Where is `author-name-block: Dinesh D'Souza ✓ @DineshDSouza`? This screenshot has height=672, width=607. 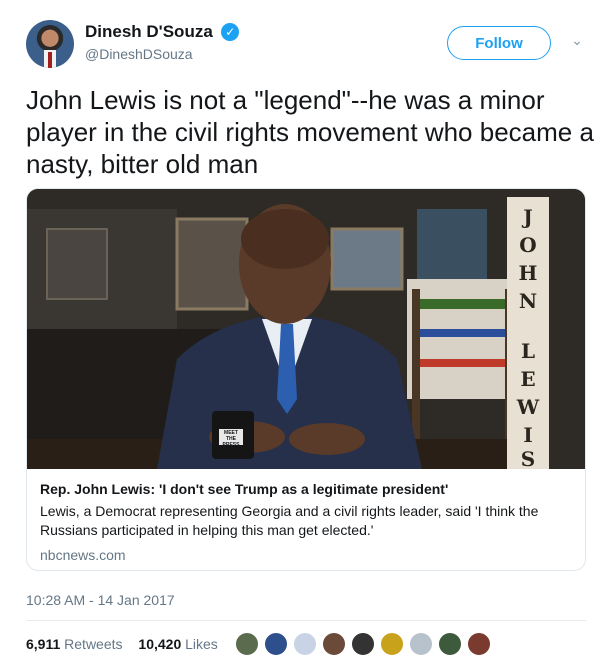 author-name-block: Dinesh D'Souza ✓ @DineshDSouza is located at coordinates (162, 42).